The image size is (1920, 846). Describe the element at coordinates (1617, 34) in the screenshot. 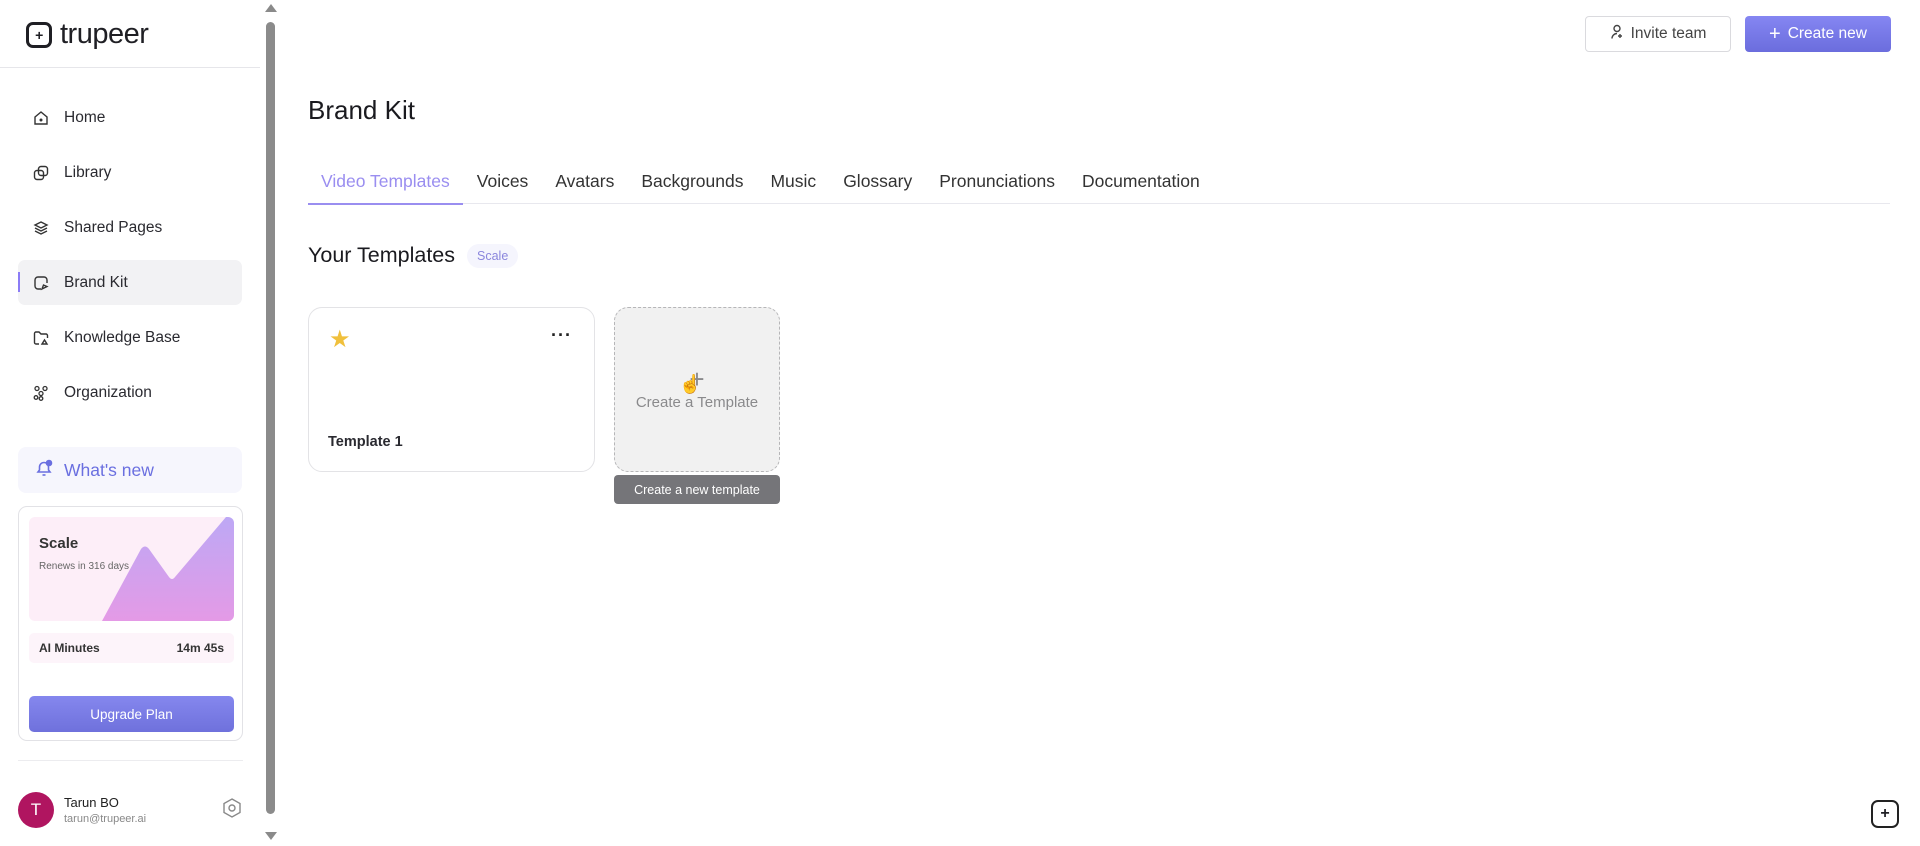

I see `user-plus-icon` at that location.